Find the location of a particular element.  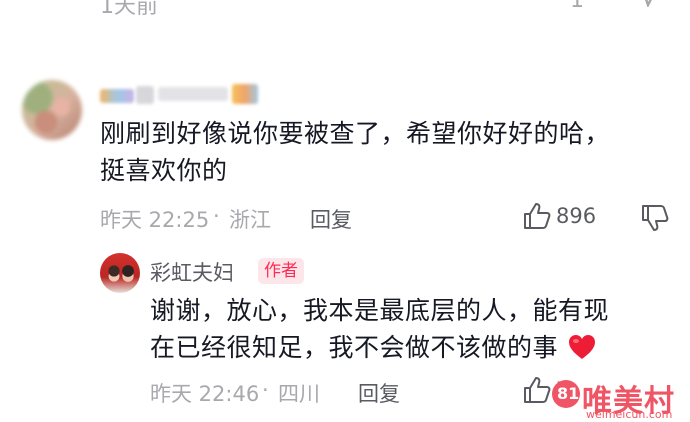

comment-location-sep: · is located at coordinates (216, 216).